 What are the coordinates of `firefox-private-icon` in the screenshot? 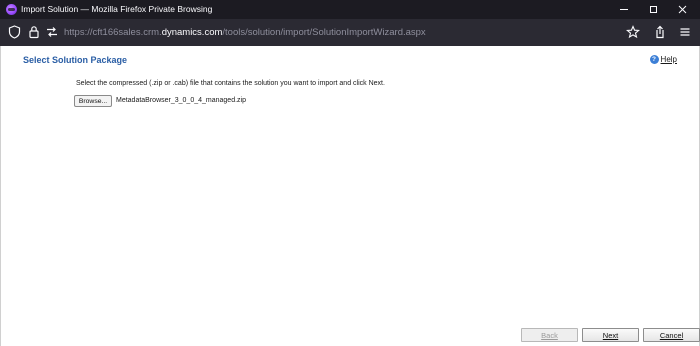 It's located at (11, 9).